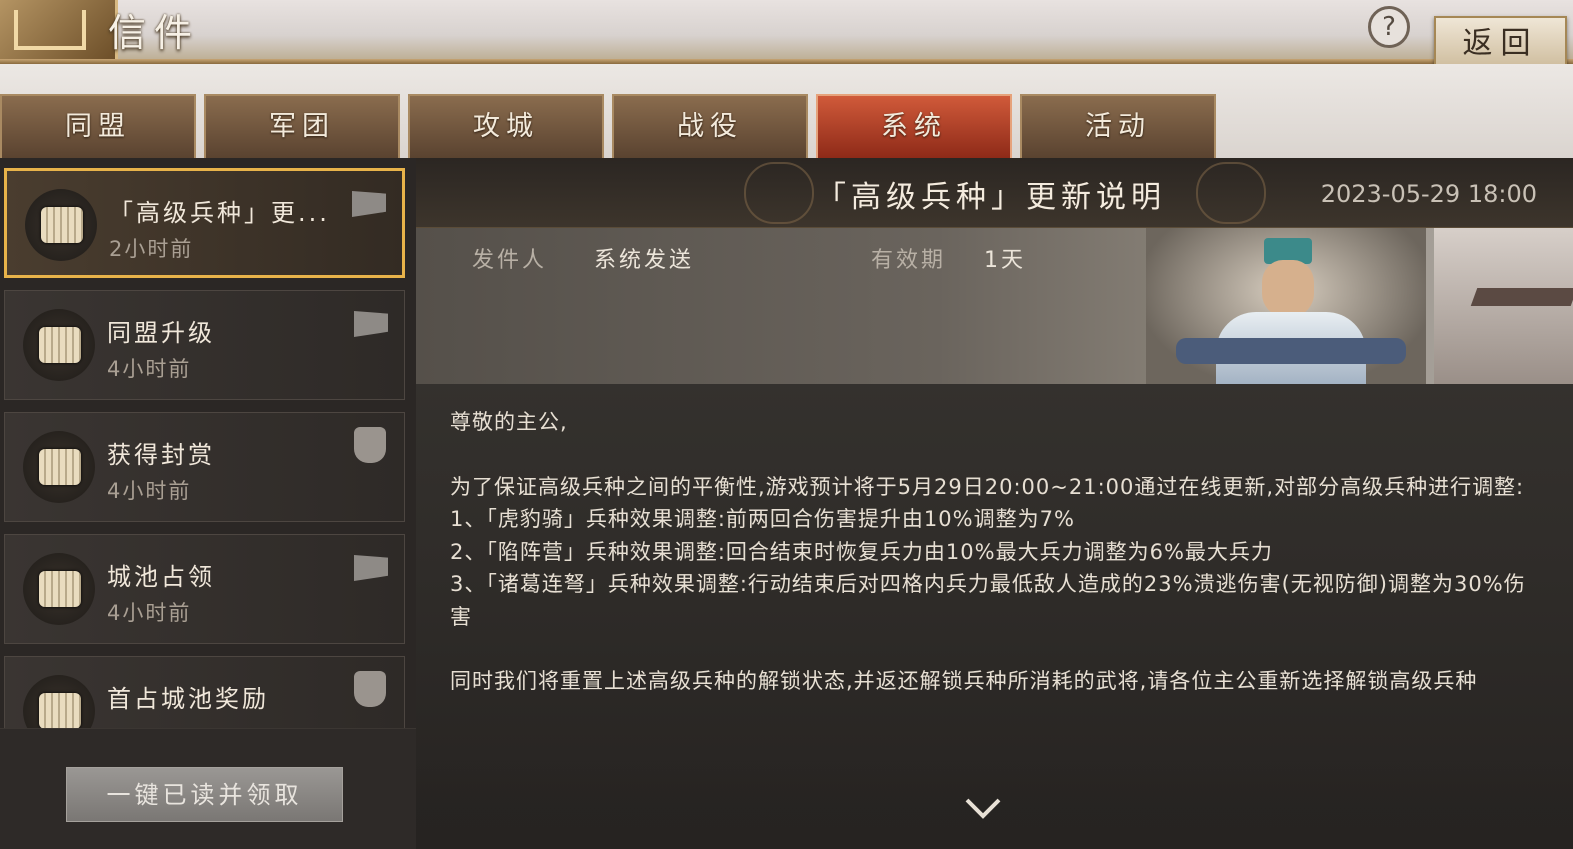  I want to click on tab-campaign: 战役, so click(710, 126).